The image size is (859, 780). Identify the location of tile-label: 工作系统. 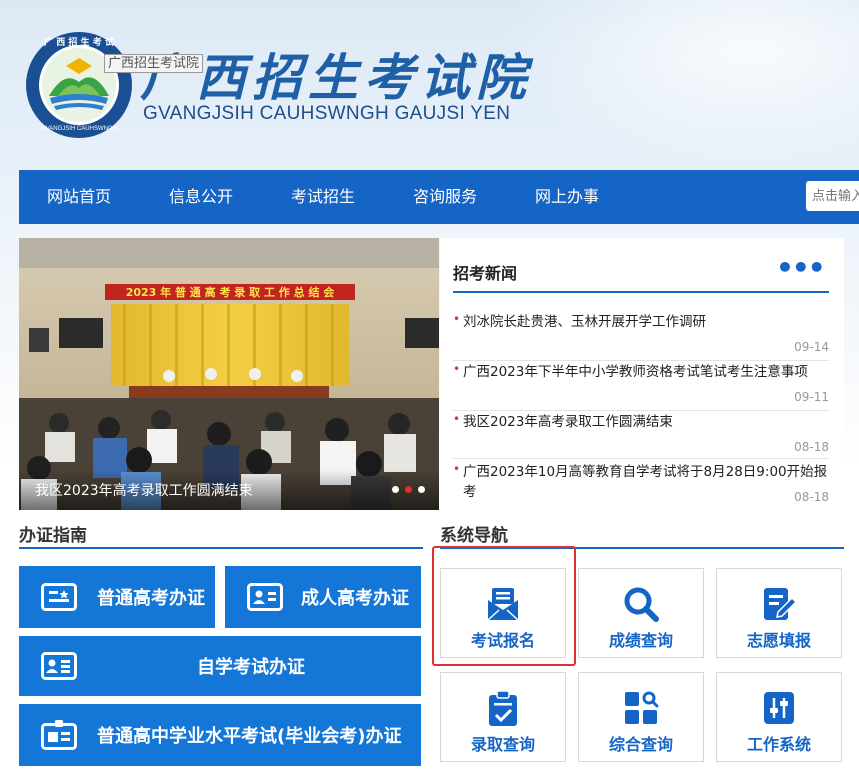
(778, 744).